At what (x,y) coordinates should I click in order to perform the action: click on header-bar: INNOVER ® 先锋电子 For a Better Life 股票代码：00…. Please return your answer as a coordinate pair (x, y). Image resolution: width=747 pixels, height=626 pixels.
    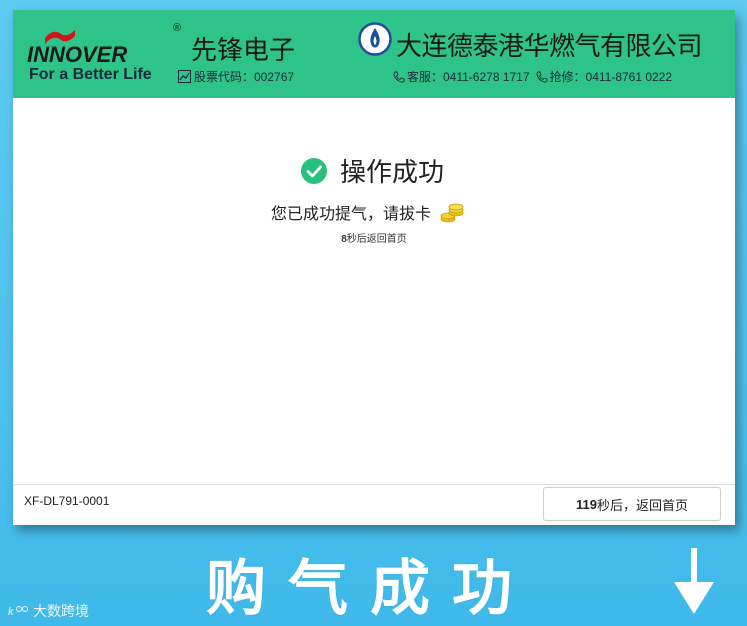
    Looking at the image, I should click on (374, 54).